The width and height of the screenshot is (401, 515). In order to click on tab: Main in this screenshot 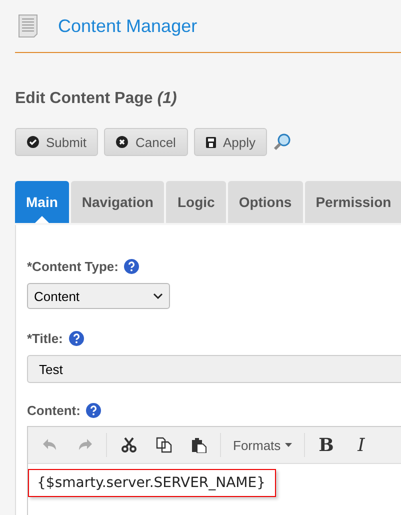, I will do `click(42, 202)`.